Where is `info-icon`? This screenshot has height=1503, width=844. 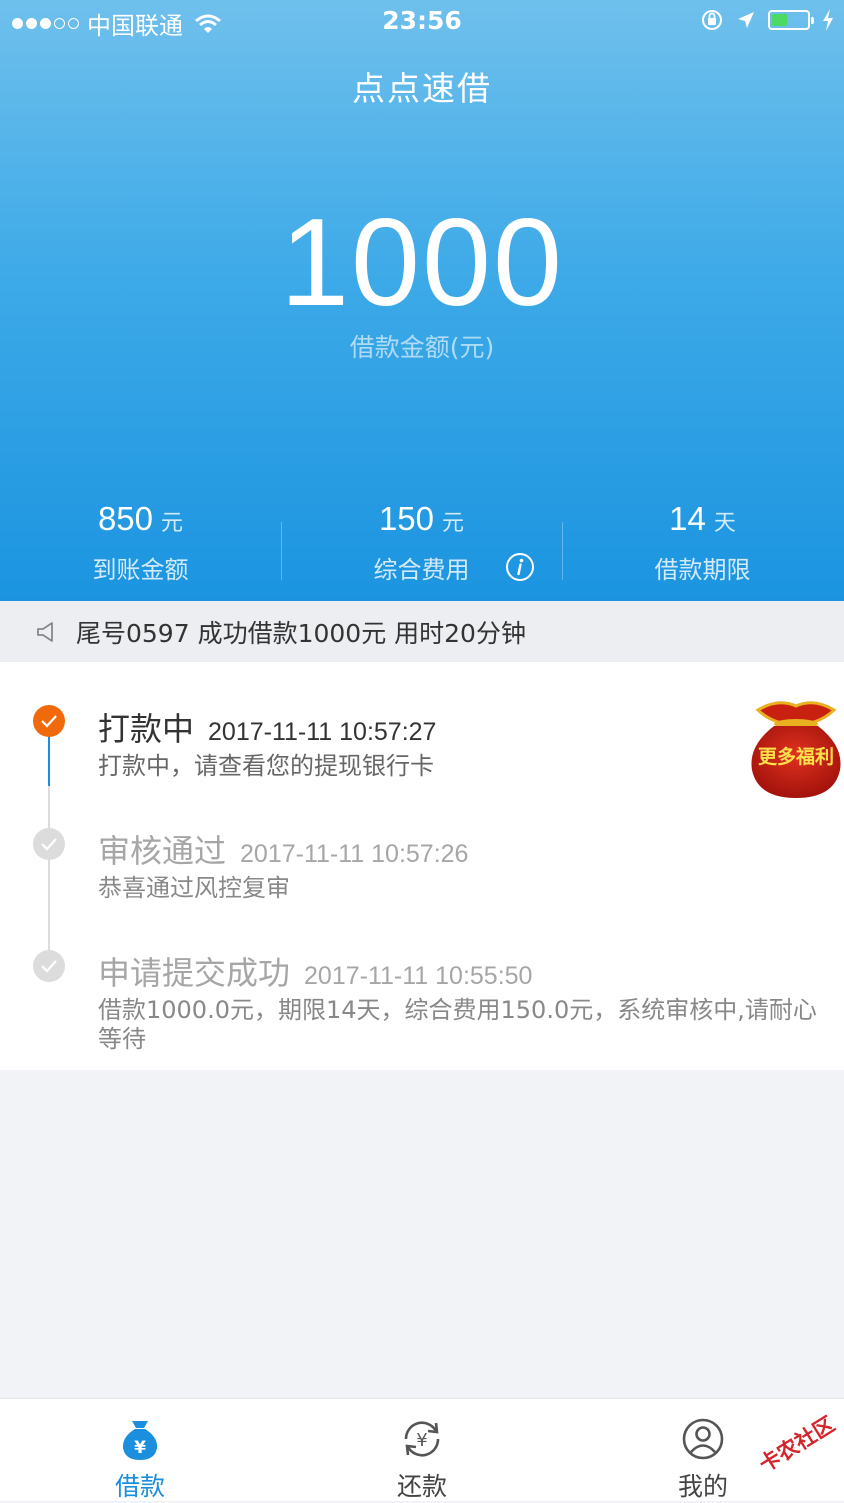 info-icon is located at coordinates (520, 567).